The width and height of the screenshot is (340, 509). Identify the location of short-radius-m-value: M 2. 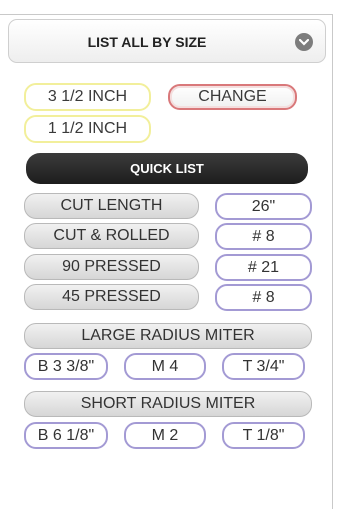
(165, 435).